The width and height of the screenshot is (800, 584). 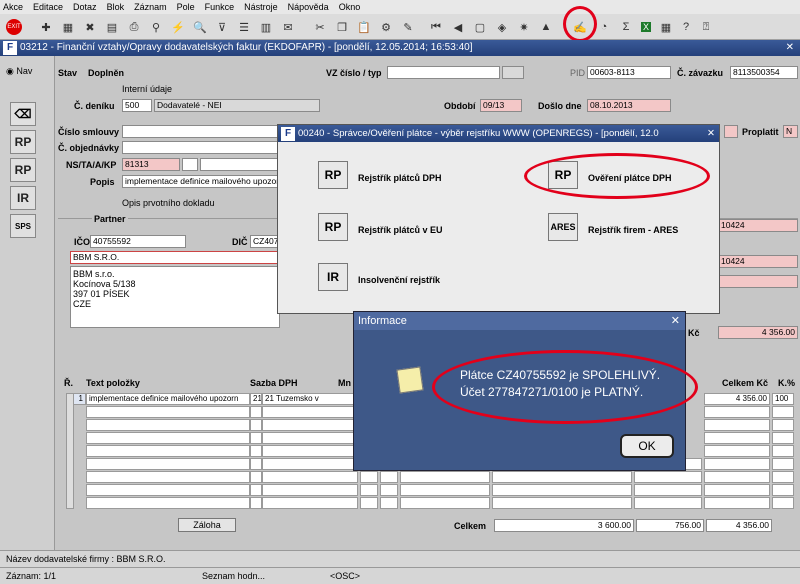 What do you see at coordinates (350, 7) in the screenshot?
I see `menu-okno: Okno` at bounding box center [350, 7].